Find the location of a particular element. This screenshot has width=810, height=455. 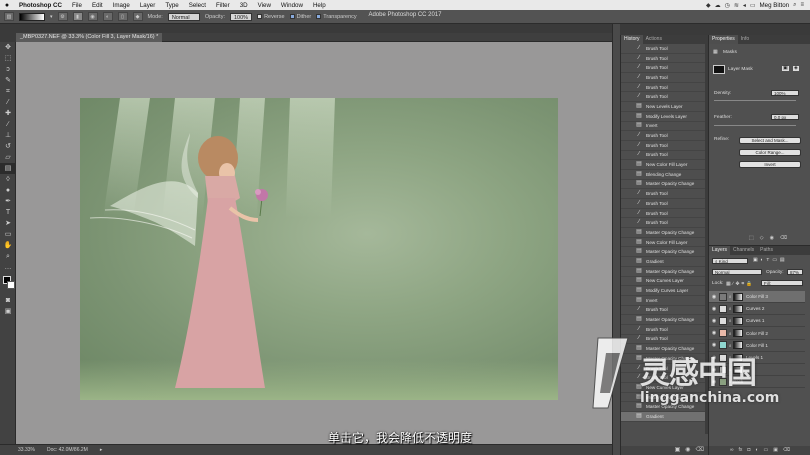

brush-tool-icon: ∕ is located at coordinates (8, 124).